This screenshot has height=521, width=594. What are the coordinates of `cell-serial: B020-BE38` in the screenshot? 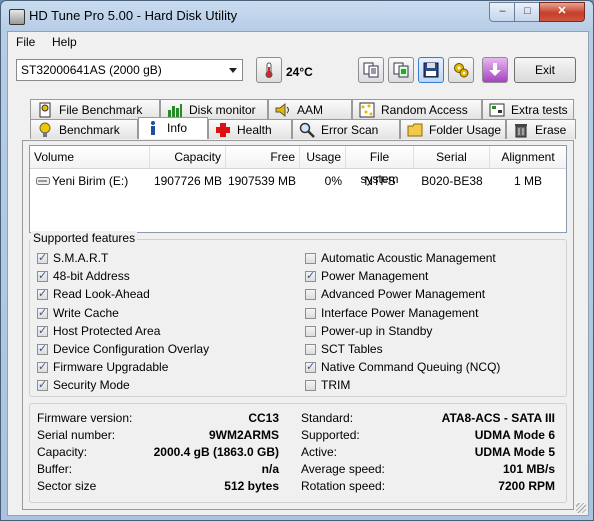 It's located at (452, 181).